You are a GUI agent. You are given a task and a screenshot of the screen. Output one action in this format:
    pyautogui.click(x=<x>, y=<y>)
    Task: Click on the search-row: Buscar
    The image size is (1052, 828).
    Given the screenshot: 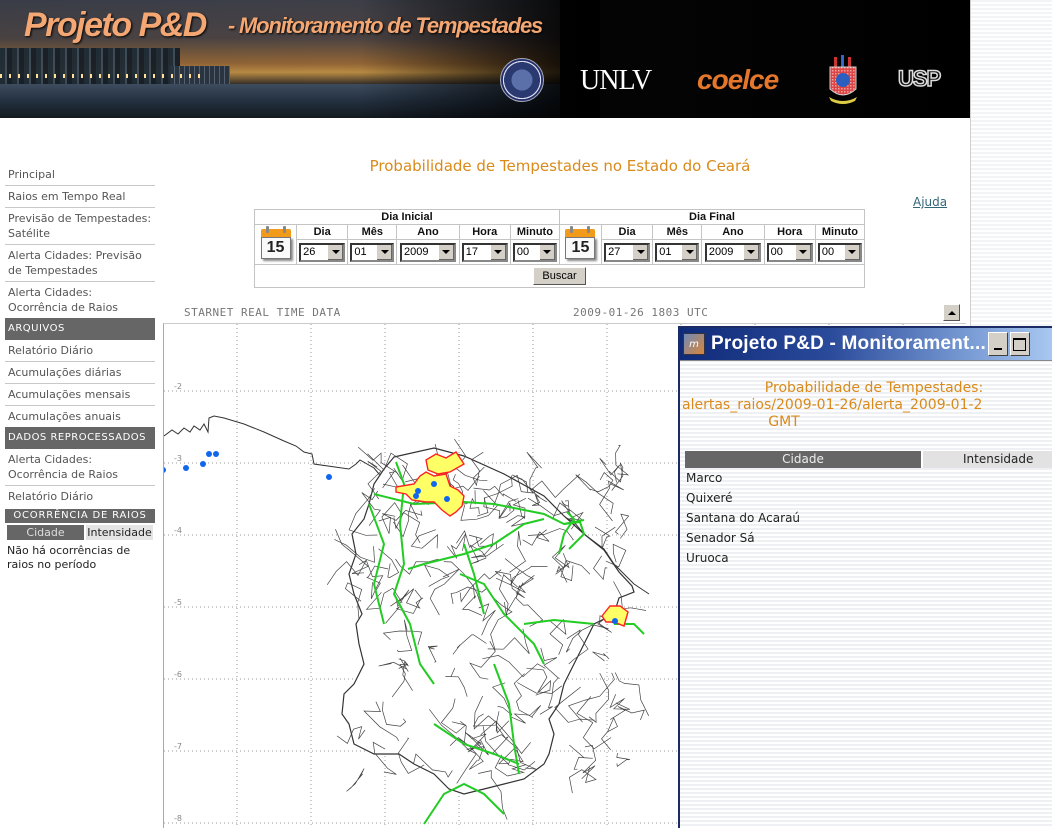 What is the action you would take?
    pyautogui.click(x=559, y=276)
    